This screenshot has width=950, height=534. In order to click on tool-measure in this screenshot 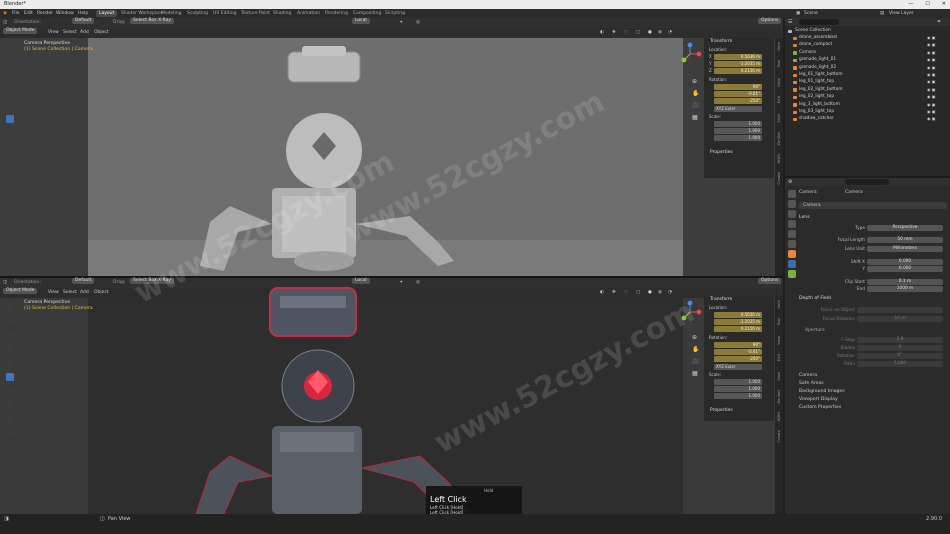, I will do `click(10, 147)`.